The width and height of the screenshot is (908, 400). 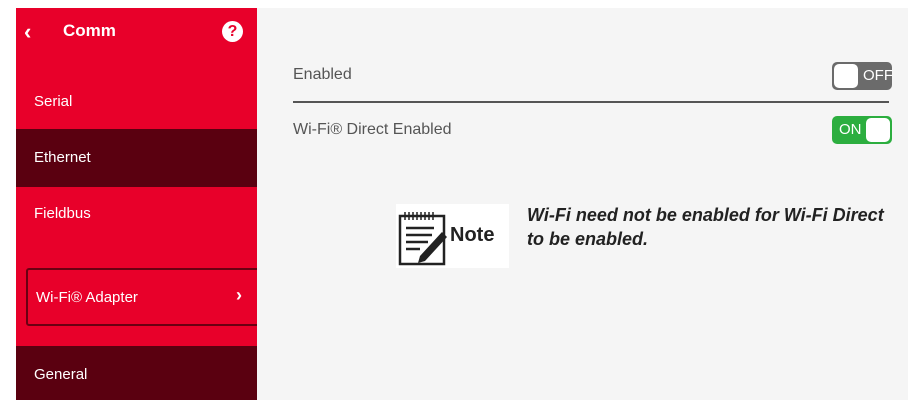 I want to click on sidebar-title: Comm, so click(x=89, y=30).